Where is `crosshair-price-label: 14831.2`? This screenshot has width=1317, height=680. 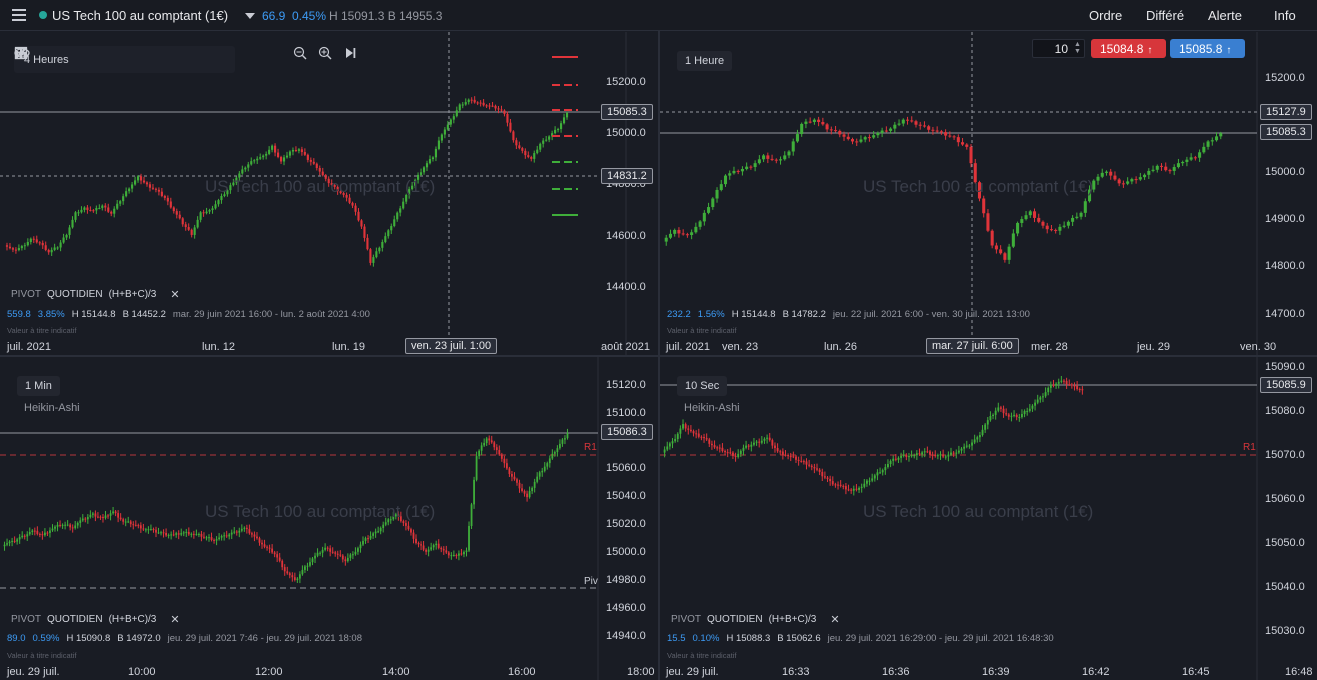
crosshair-price-label: 14831.2 is located at coordinates (627, 176).